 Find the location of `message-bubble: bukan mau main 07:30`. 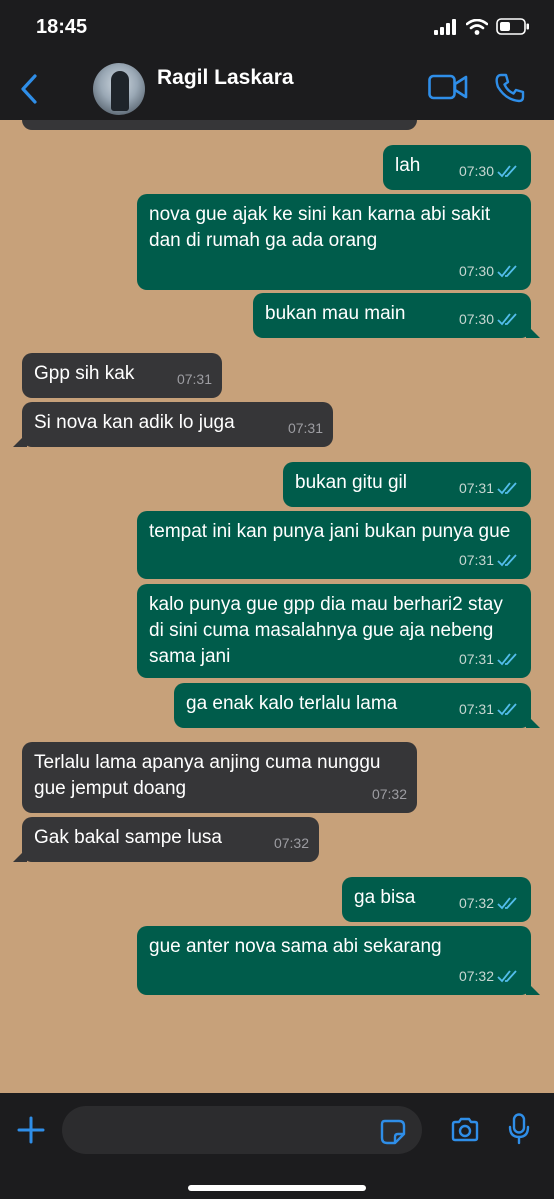

message-bubble: bukan mau main 07:30 is located at coordinates (392, 315).